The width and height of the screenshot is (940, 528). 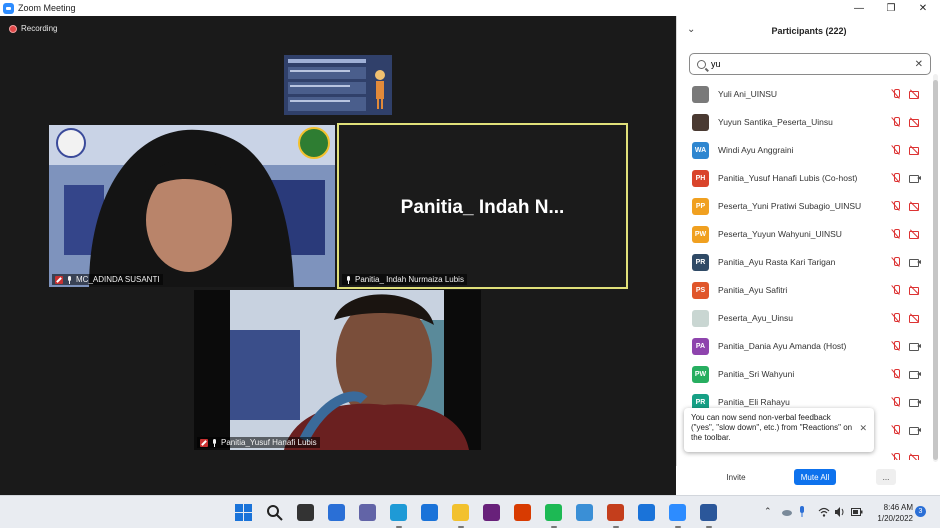 What do you see at coordinates (460, 512) in the screenshot?
I see `file-explorer-icon` at bounding box center [460, 512].